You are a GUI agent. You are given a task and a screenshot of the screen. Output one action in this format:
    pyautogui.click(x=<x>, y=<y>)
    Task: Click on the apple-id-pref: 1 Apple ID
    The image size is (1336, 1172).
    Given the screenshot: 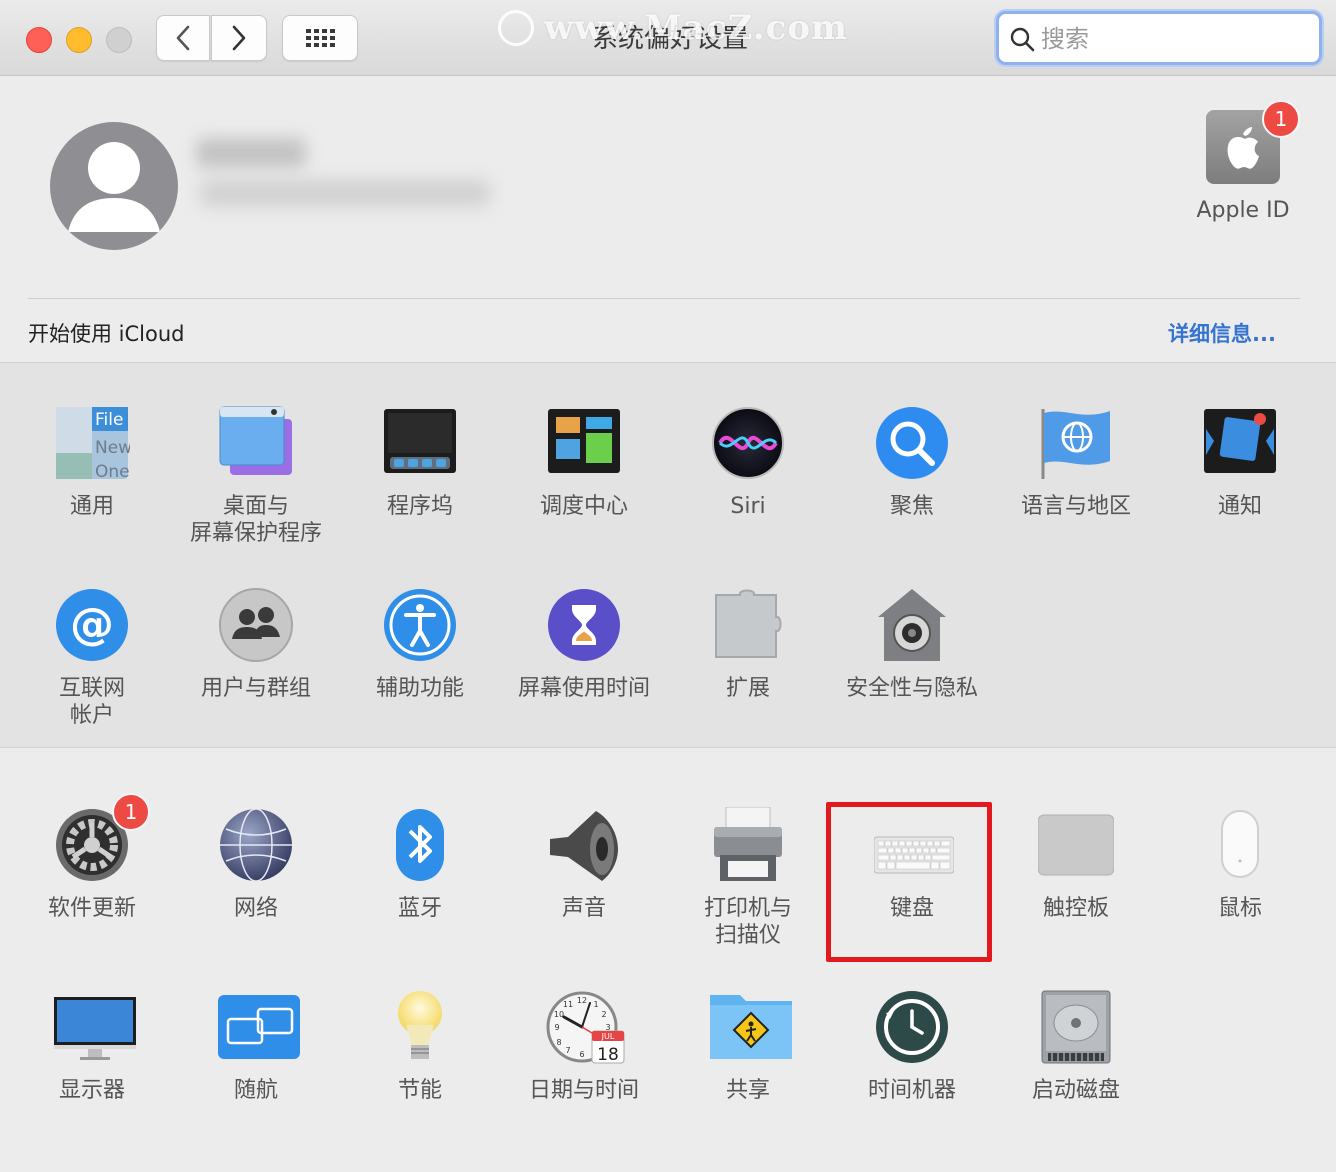 What is the action you would take?
    pyautogui.click(x=1245, y=161)
    